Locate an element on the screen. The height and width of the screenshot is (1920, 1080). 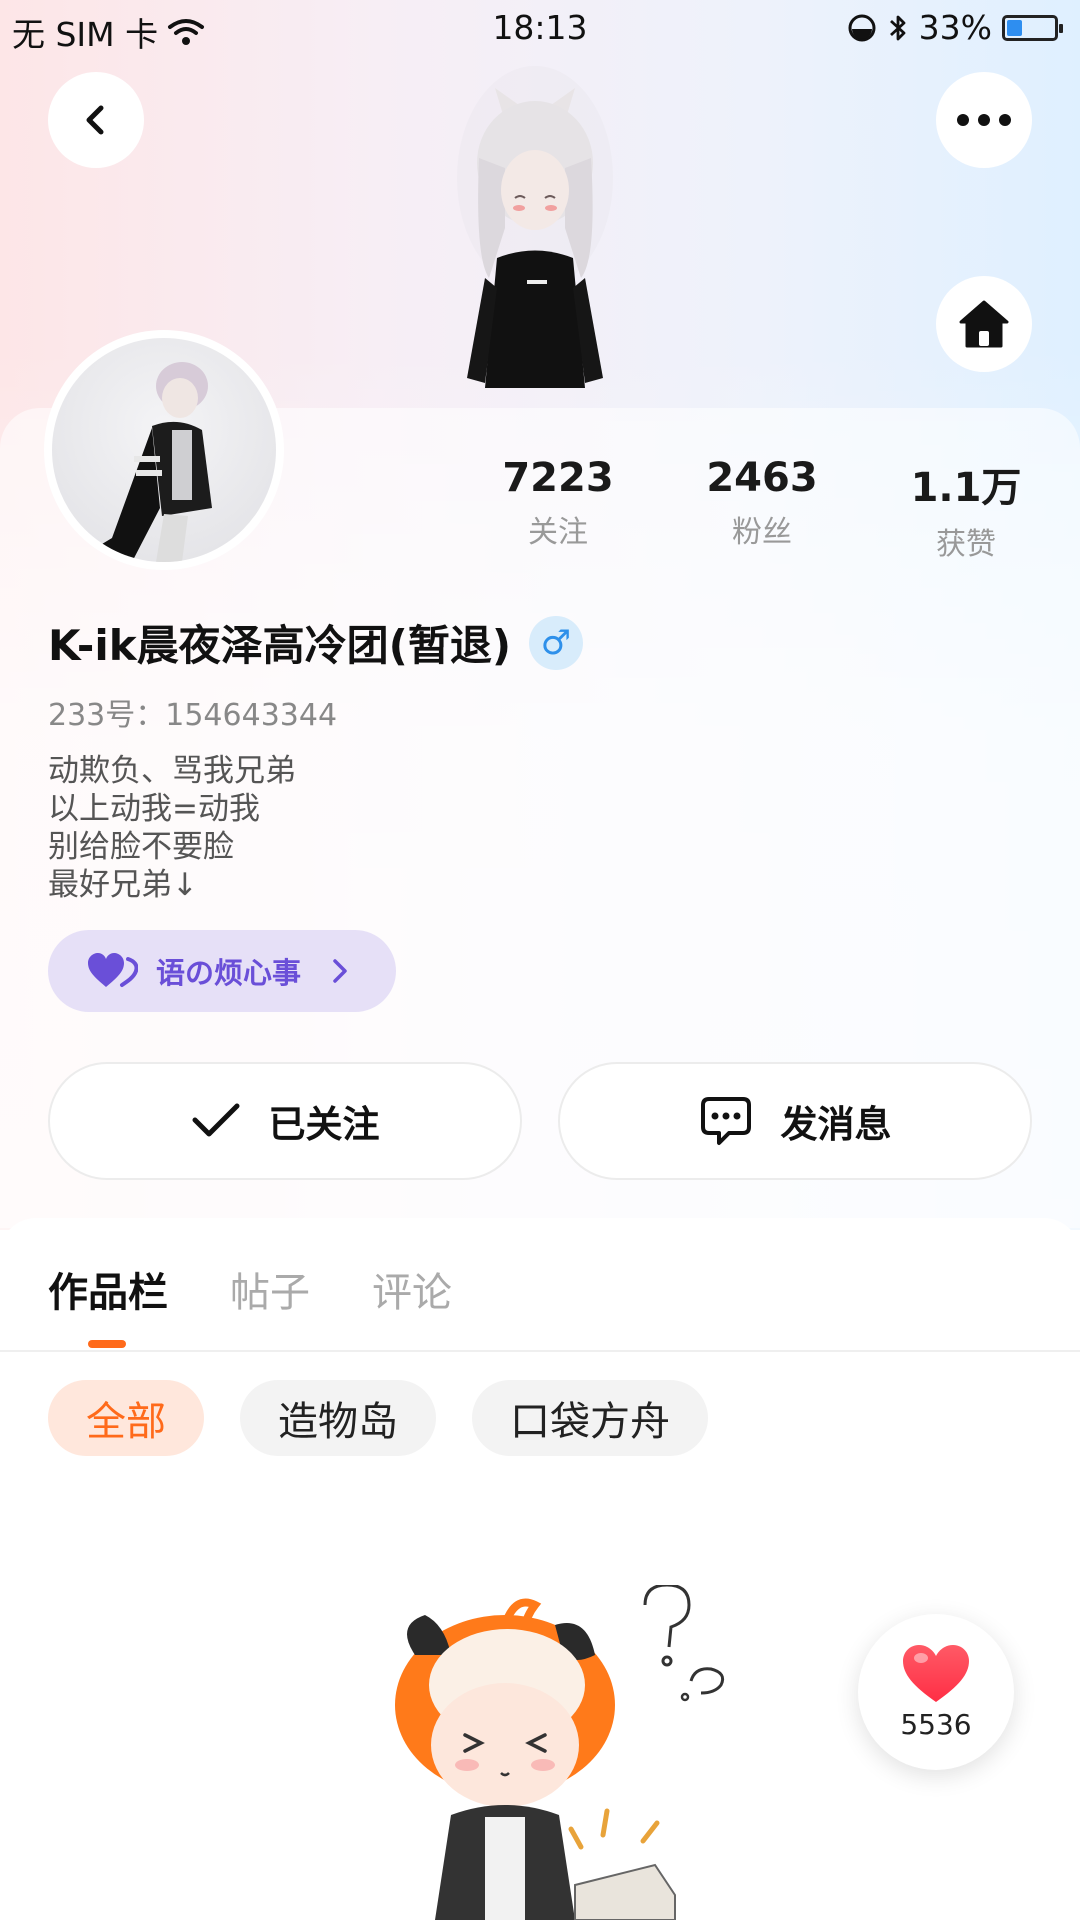
stat-likes: 1.1万 获赞 is located at coordinates (966, 509).